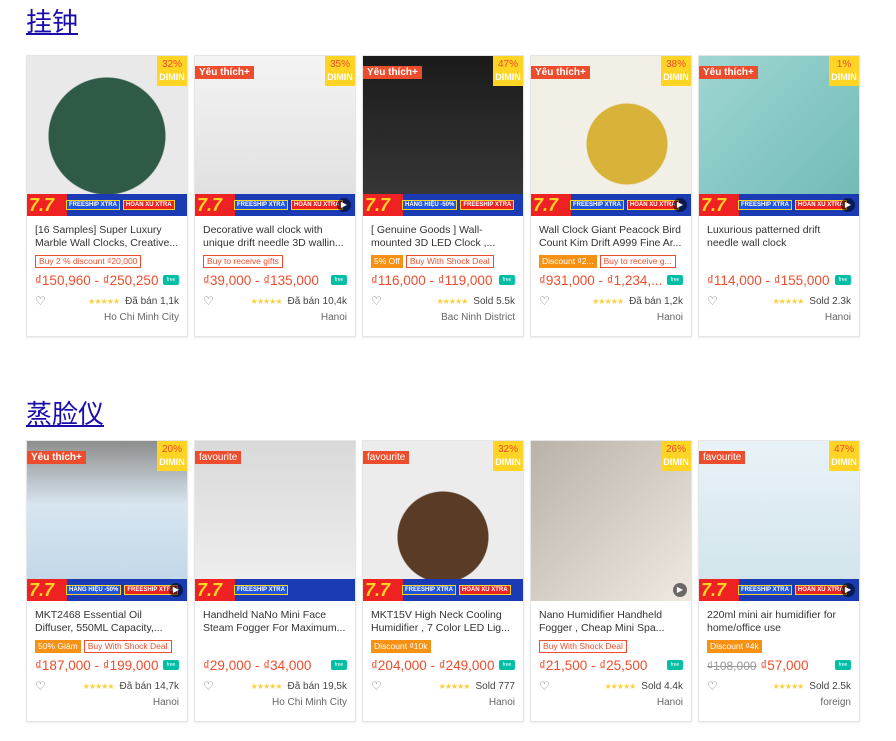 The image size is (896, 741). Describe the element at coordinates (507, 64) in the screenshot. I see `discount-percent: 47%` at that location.